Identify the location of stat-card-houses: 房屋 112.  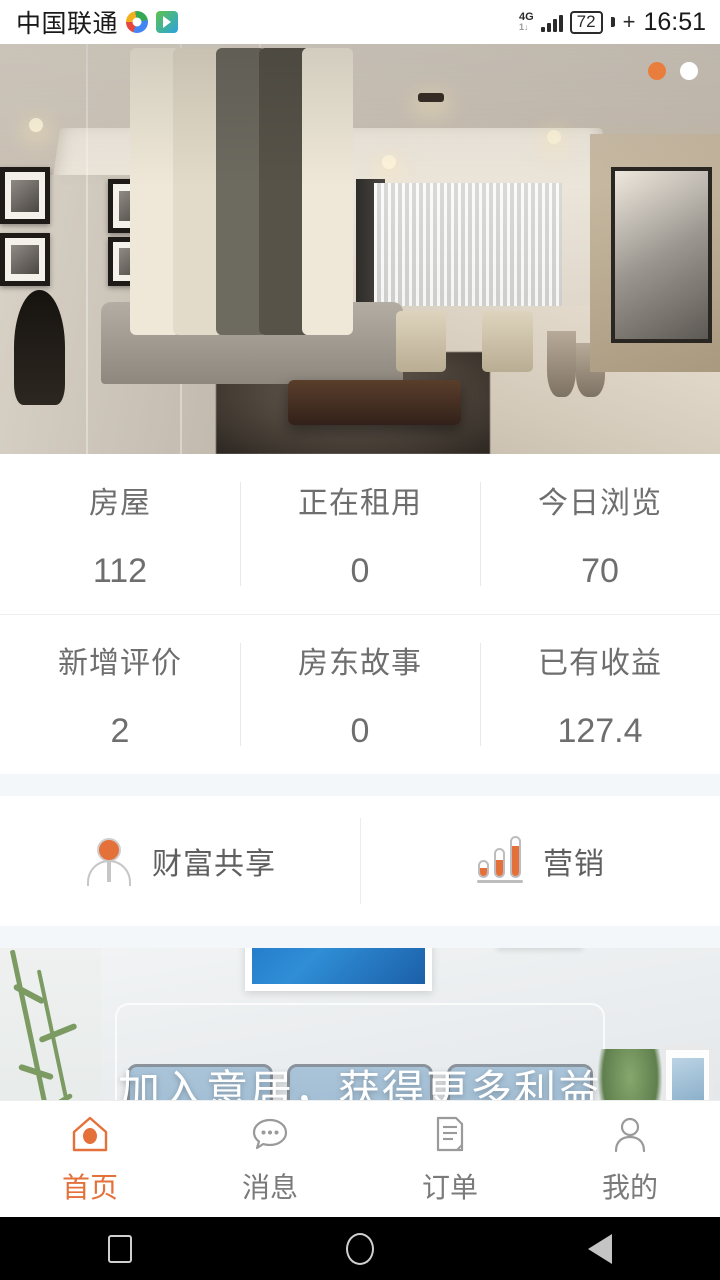
(120, 534).